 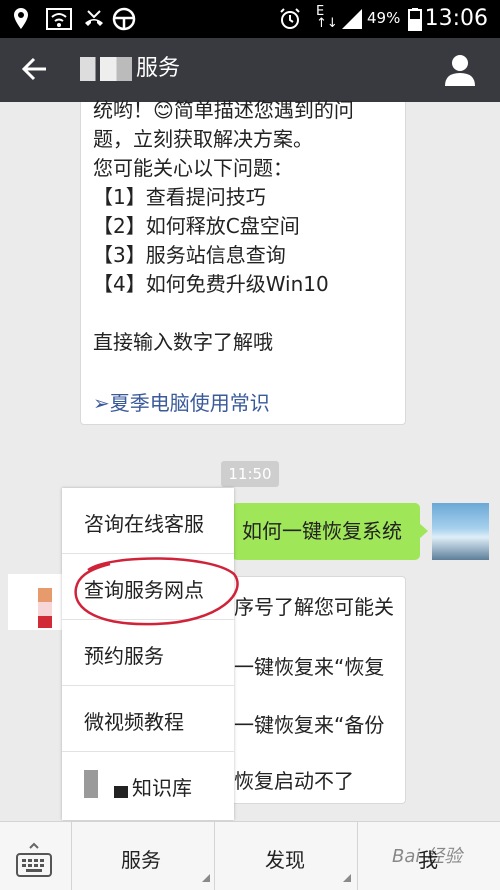 What do you see at coordinates (309, 667) in the screenshot?
I see `reply-line: 一键恢复来“恢复` at bounding box center [309, 667].